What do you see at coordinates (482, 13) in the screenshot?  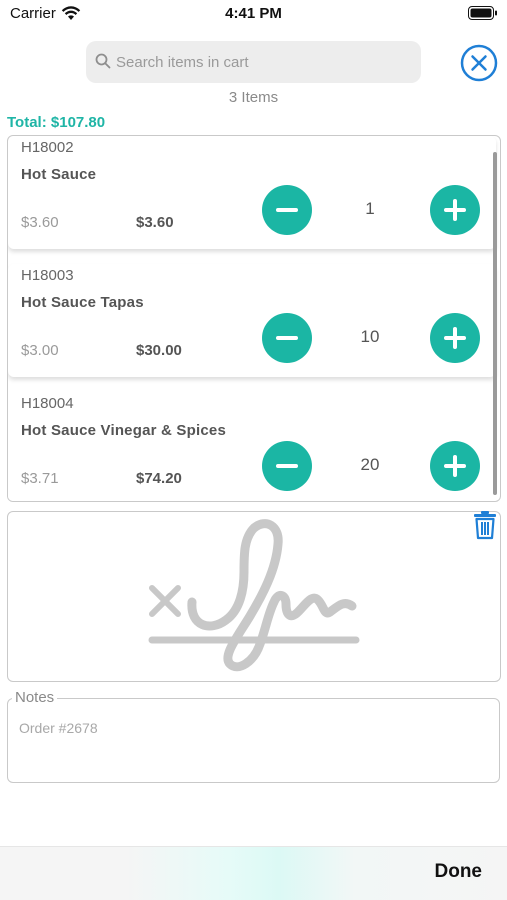 I see `battery-icon` at bounding box center [482, 13].